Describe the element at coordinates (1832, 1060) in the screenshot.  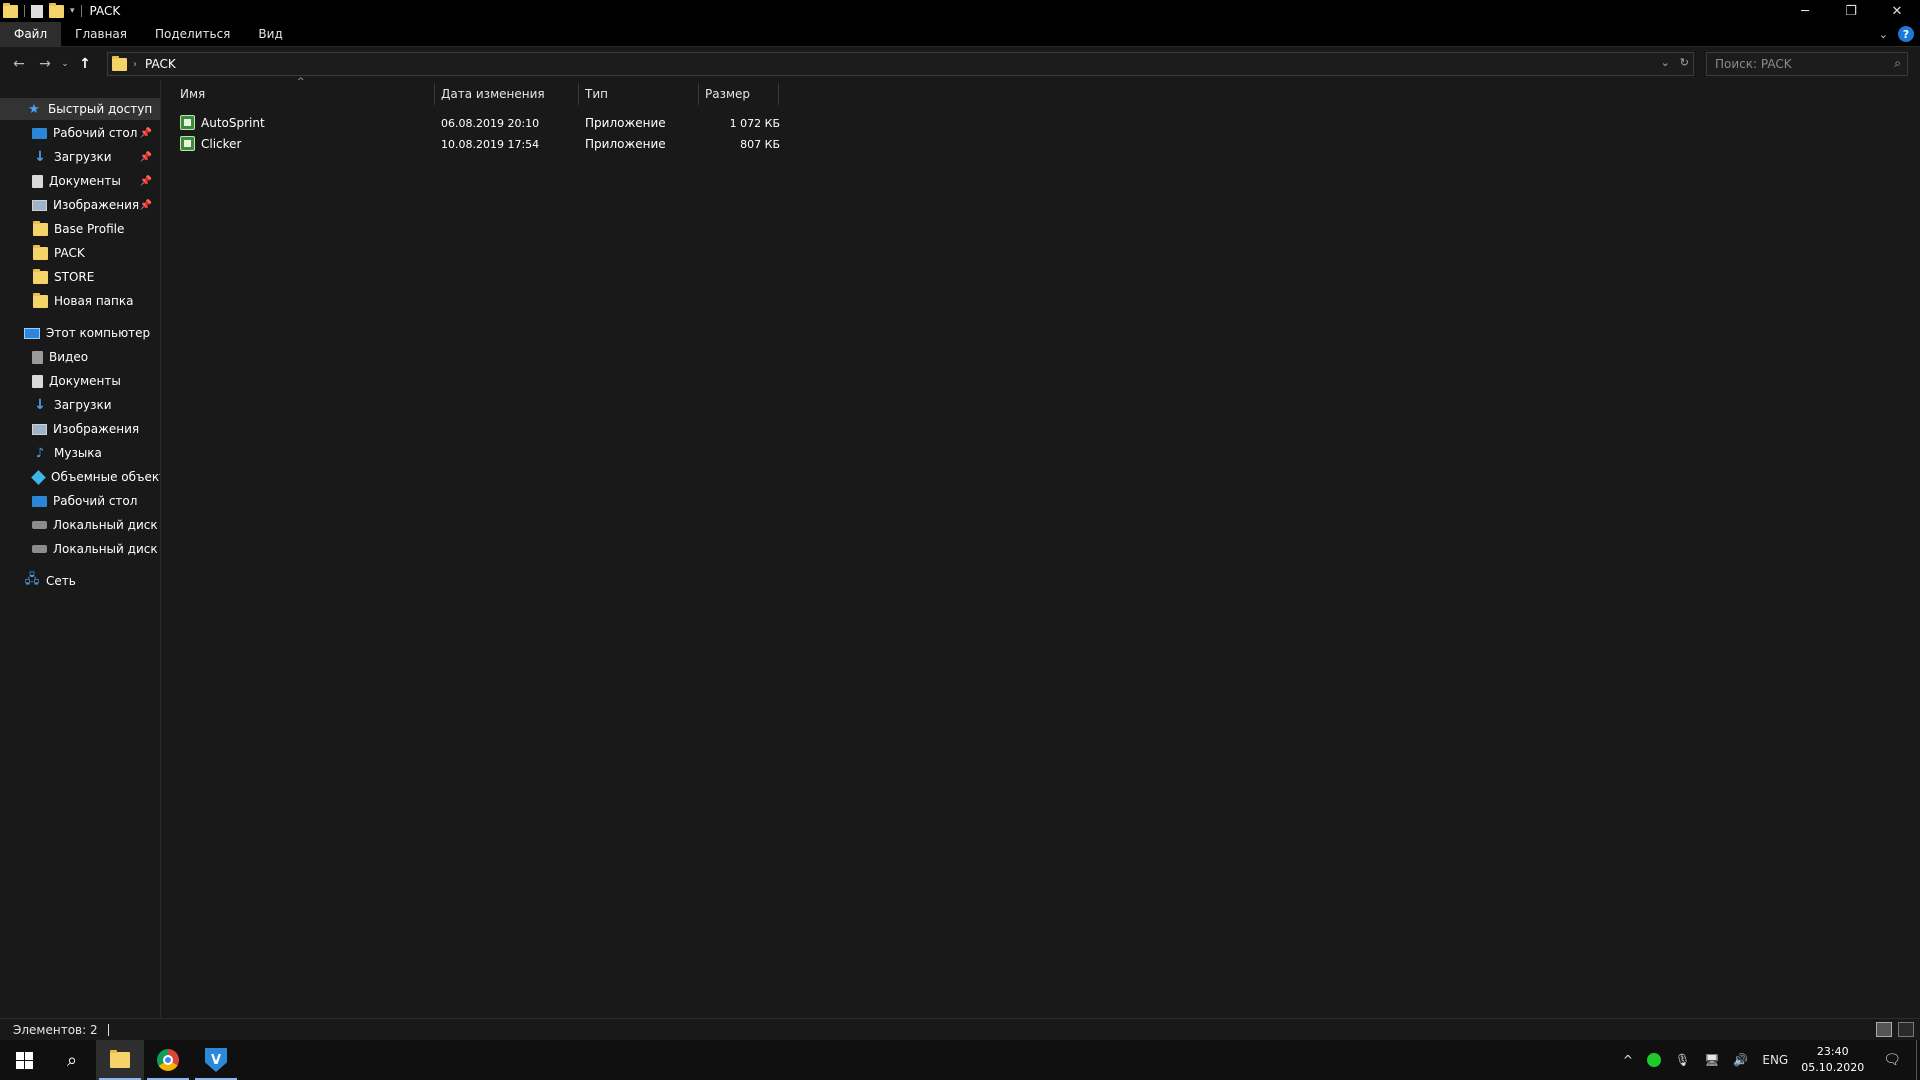
I see `clock: 23:40 05.10.2020` at that location.